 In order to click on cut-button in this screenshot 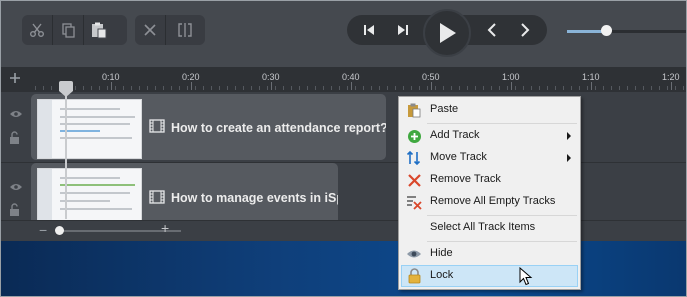, I will do `click(37, 30)`.